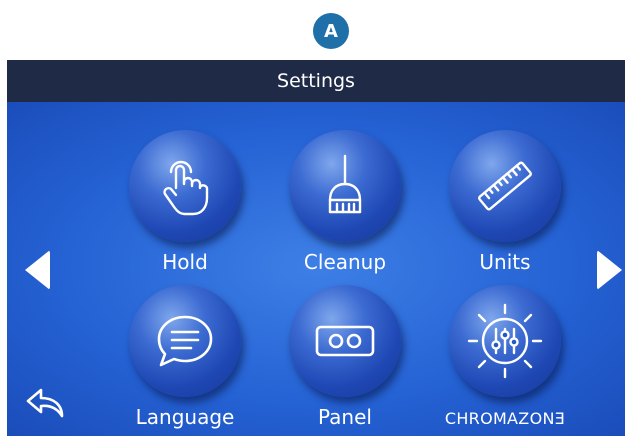 This screenshot has width=632, height=436. I want to click on ruler-icon, so click(505, 186).